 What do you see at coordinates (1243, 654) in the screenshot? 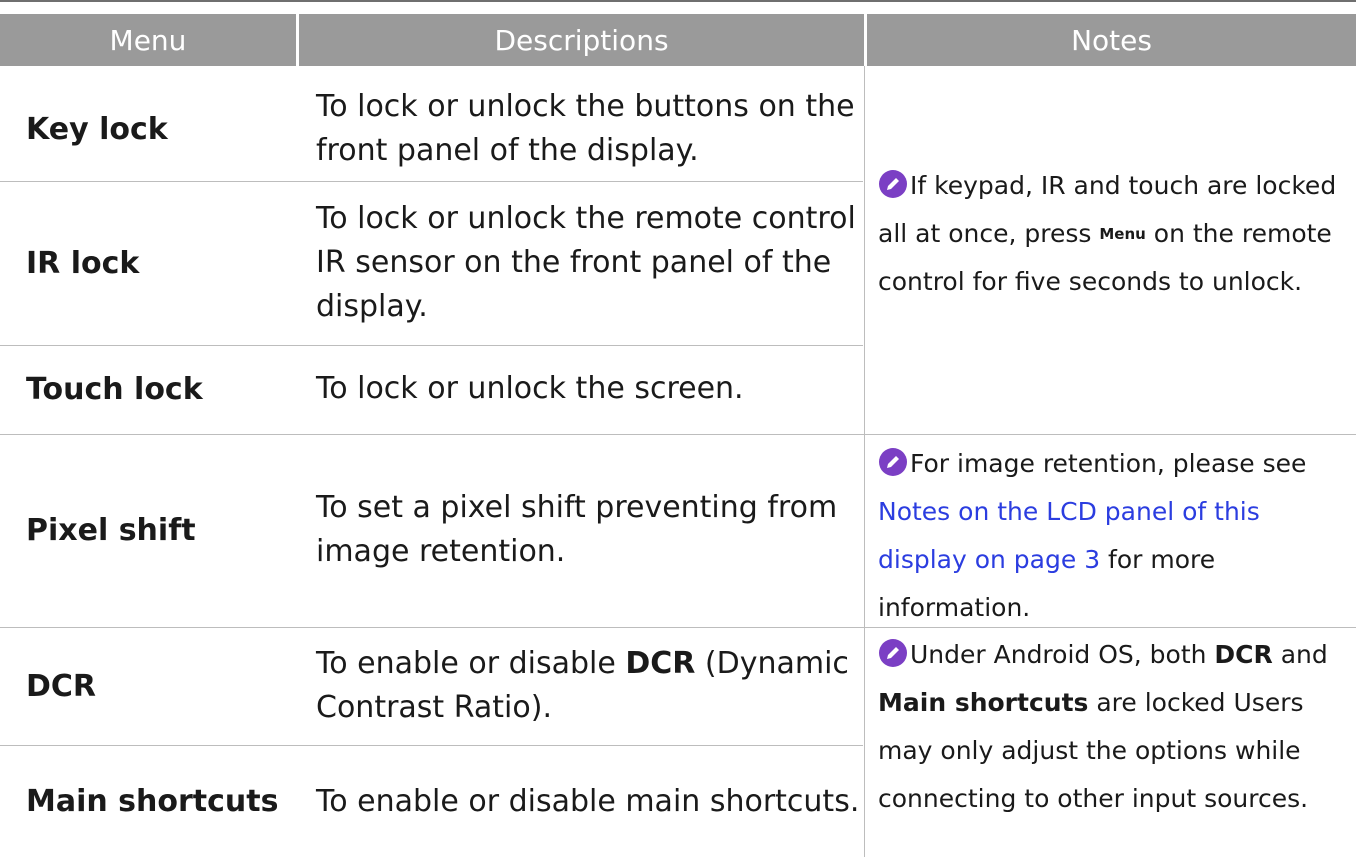
I see `note-dcr-bold-1: DCR` at bounding box center [1243, 654].